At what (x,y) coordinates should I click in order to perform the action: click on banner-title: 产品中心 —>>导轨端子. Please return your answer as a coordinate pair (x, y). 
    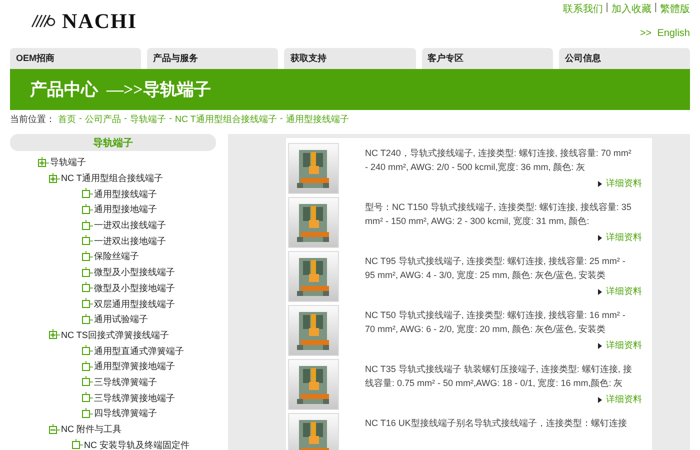
    Looking at the image, I should click on (119, 90).